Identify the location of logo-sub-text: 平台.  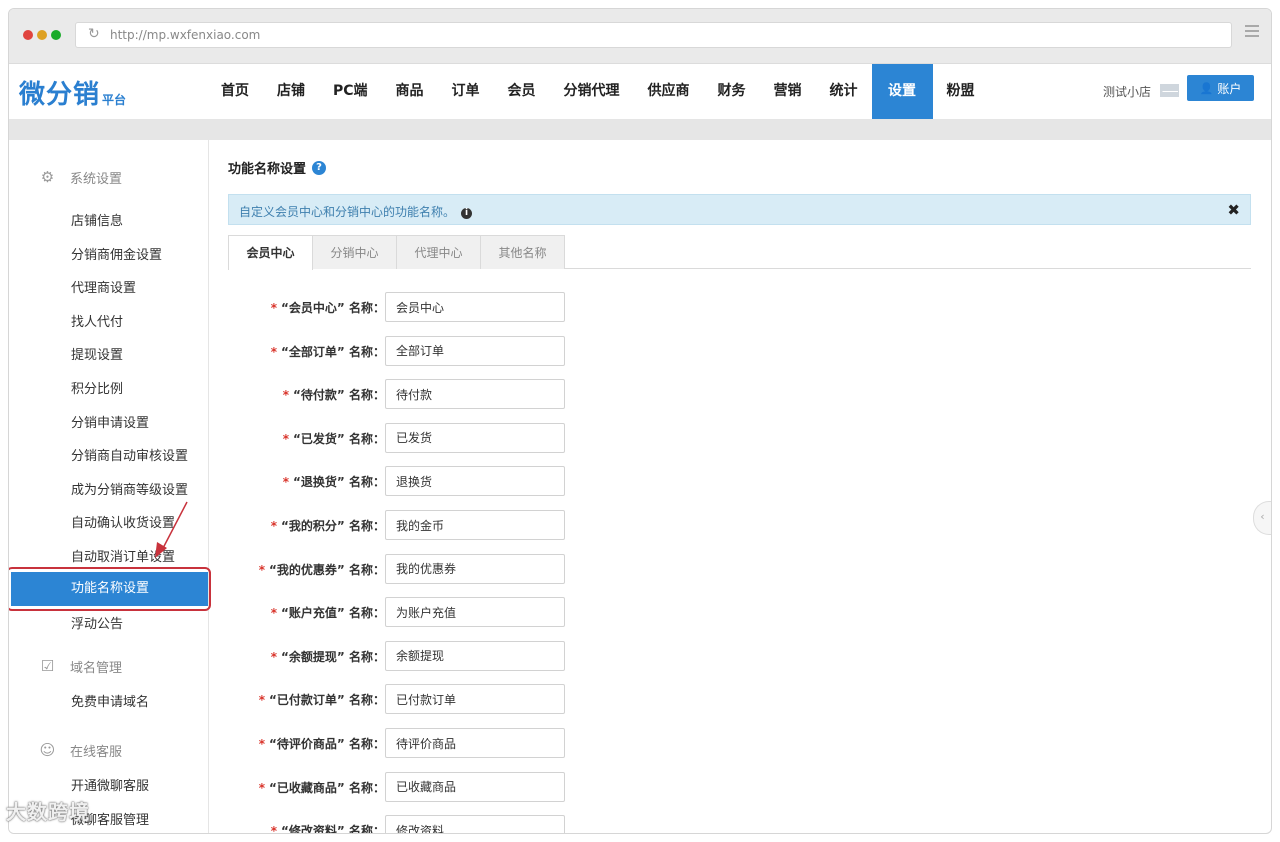
(114, 100).